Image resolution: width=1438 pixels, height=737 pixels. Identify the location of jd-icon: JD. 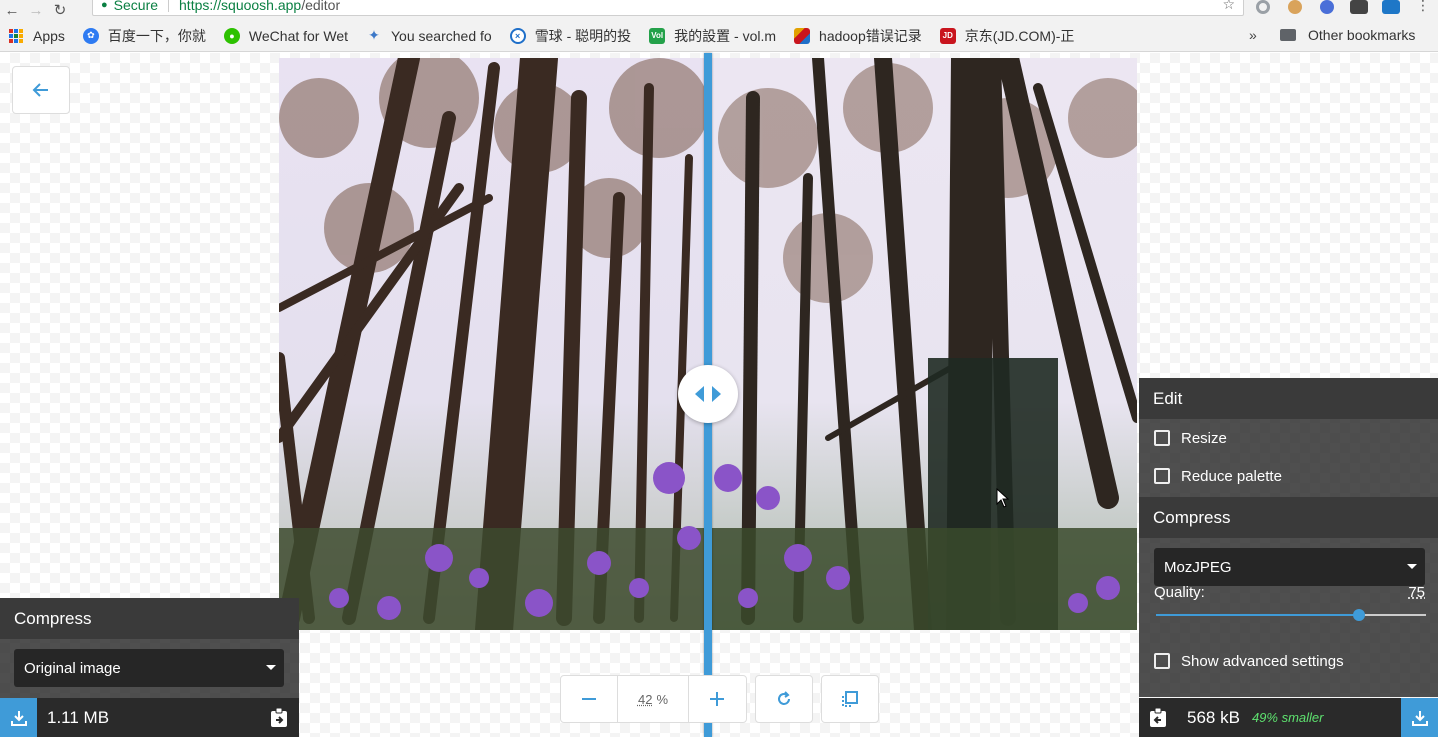
(947, 35).